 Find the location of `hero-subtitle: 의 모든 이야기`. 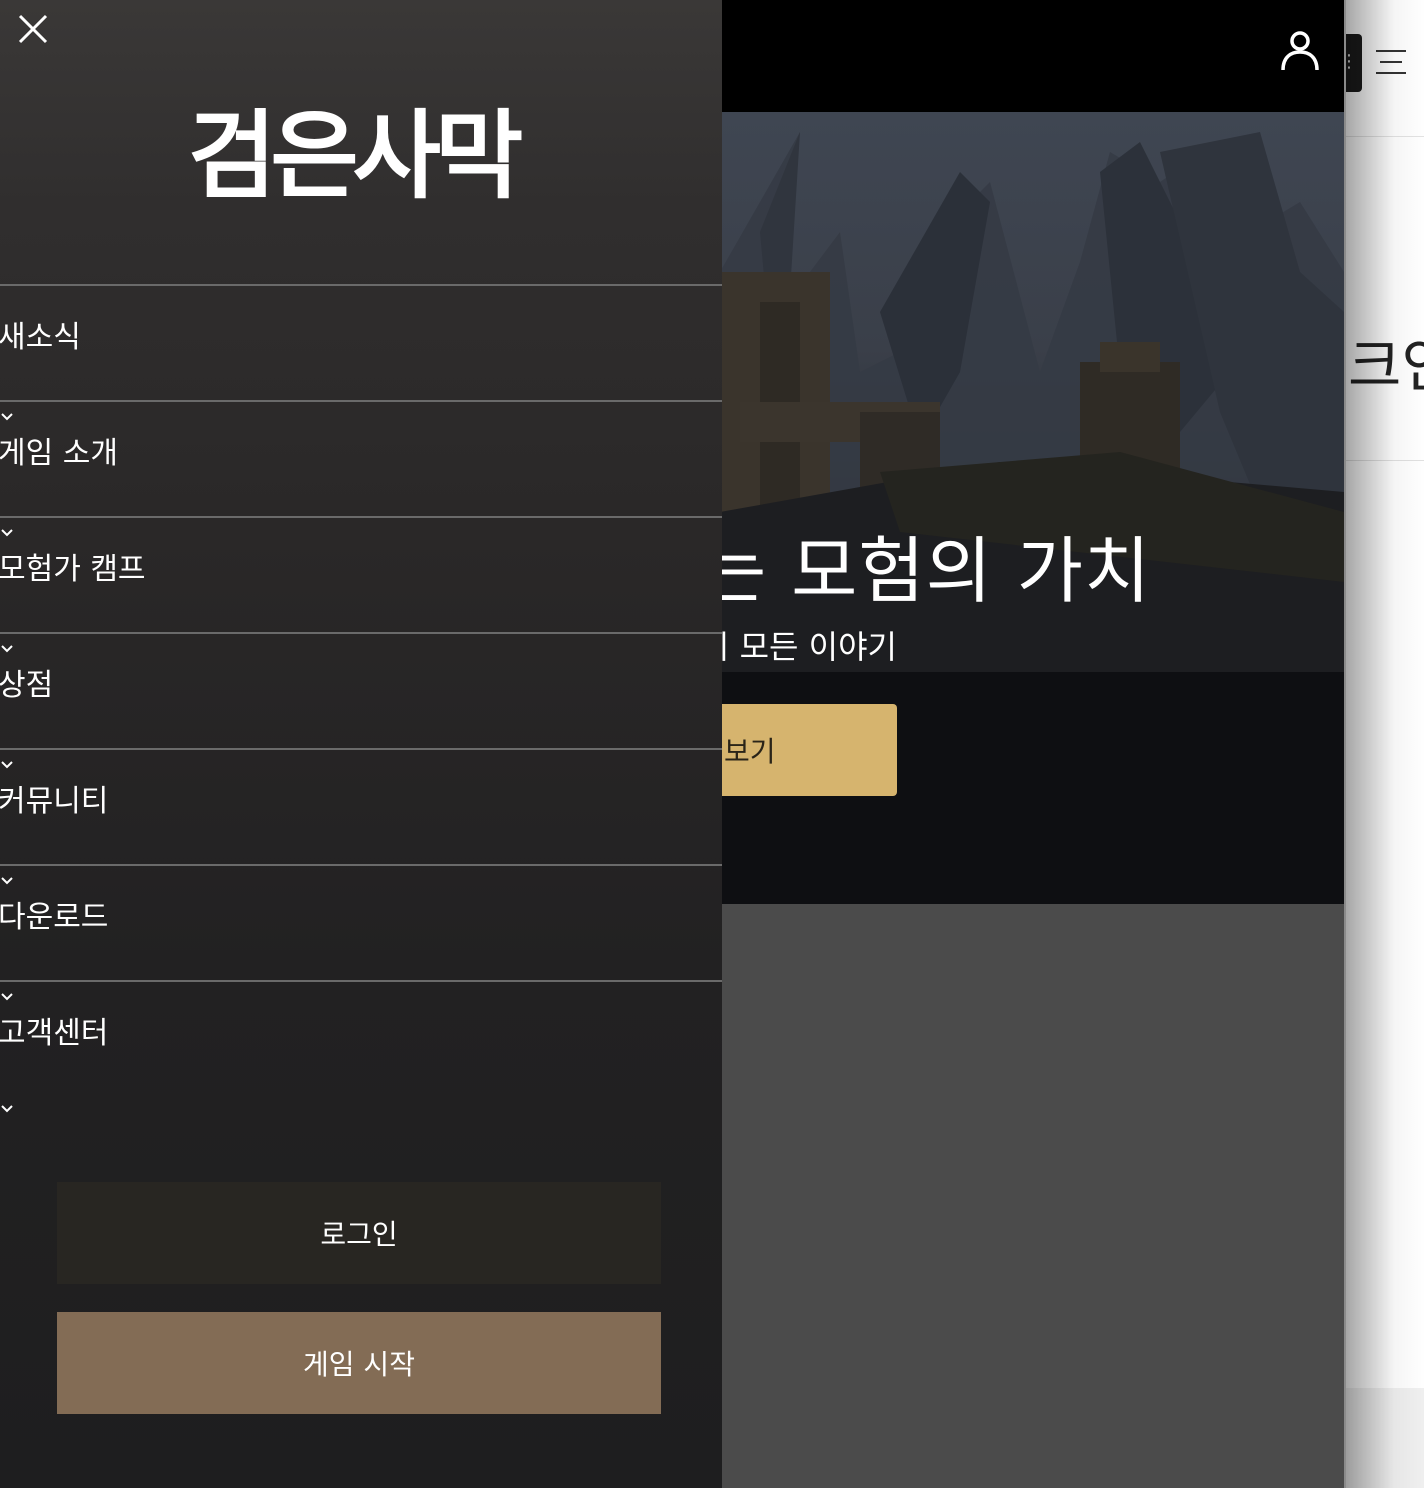

hero-subtitle: 의 모든 이야기 is located at coordinates (798, 647).